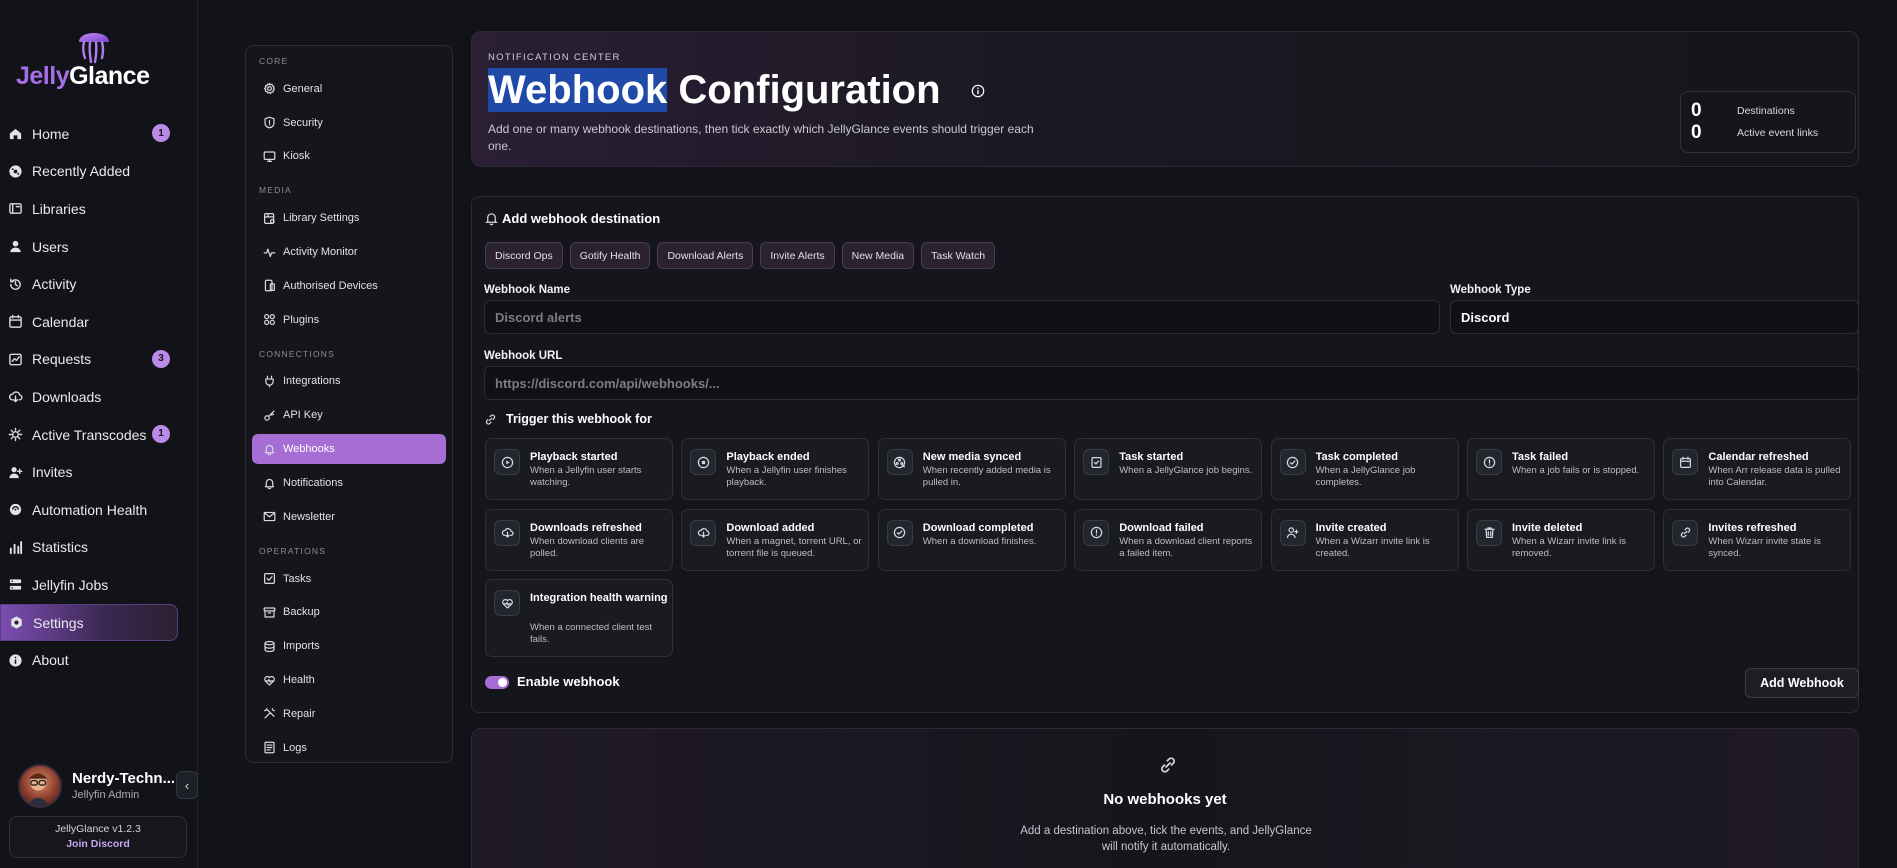  What do you see at coordinates (610, 255) in the screenshot?
I see `preset-gotify-health-button: Gotify Health` at bounding box center [610, 255].